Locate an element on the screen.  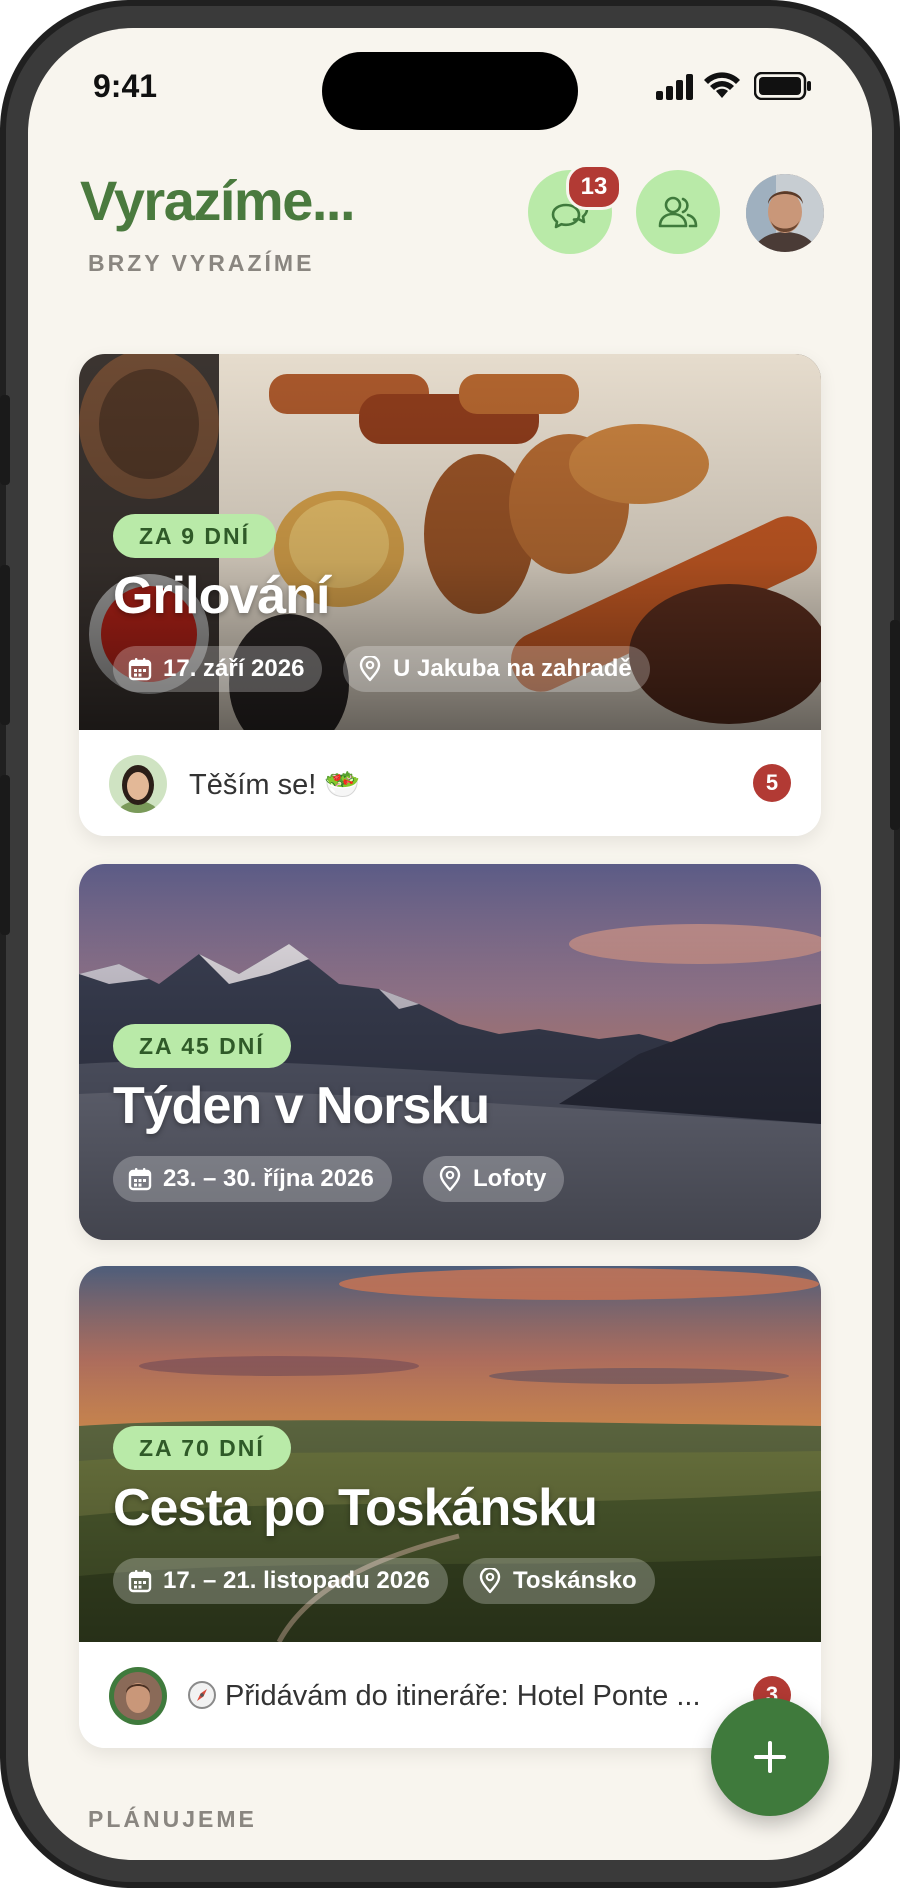
volume-down-button is located at coordinates (5, 855).